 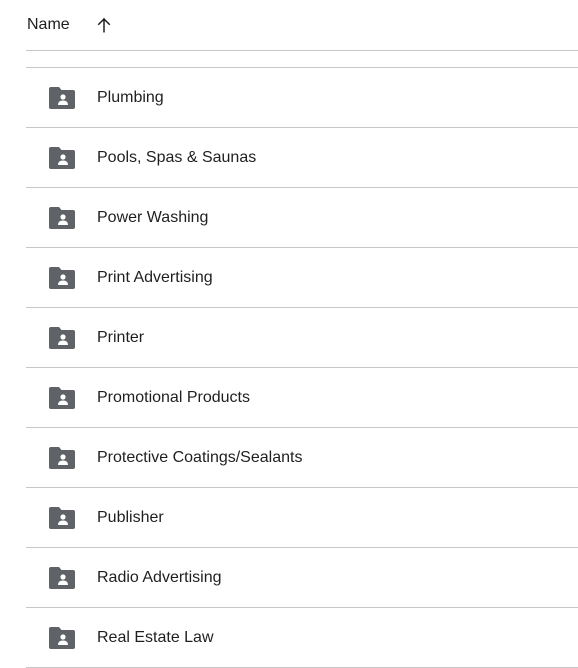 What do you see at coordinates (155, 637) in the screenshot?
I see `folder-name: Real Estate Law` at bounding box center [155, 637].